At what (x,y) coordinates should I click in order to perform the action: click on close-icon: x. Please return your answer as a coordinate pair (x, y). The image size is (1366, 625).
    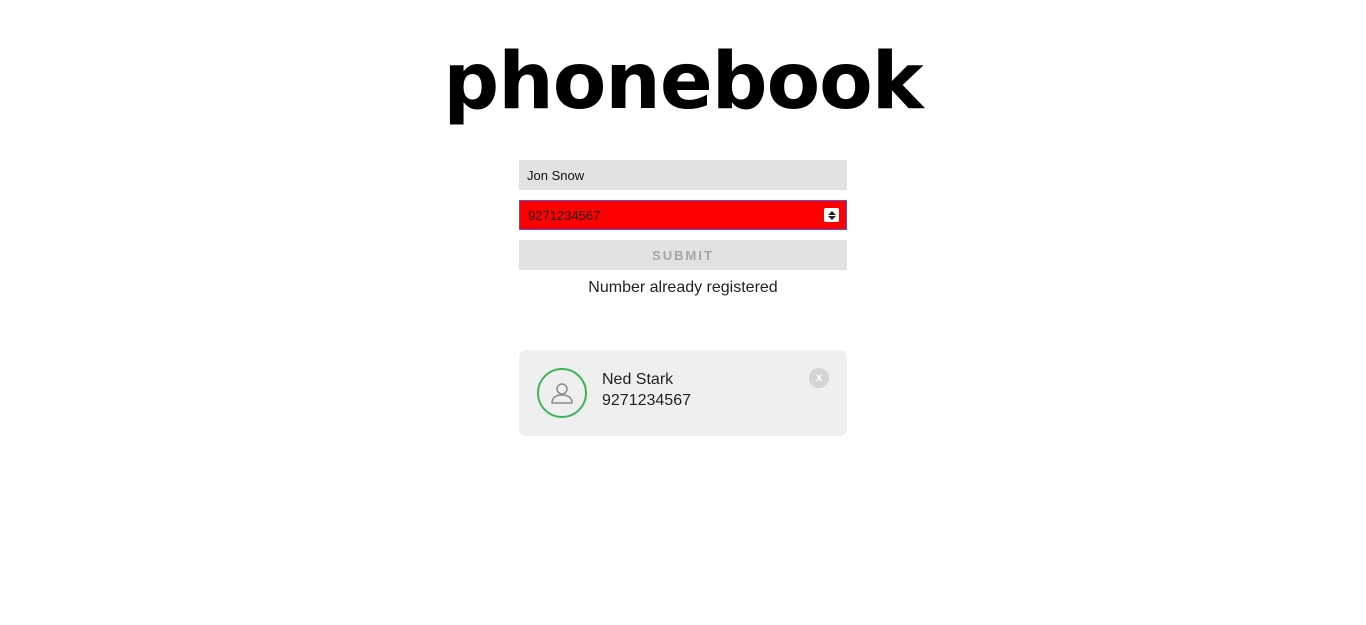
    Looking at the image, I should click on (819, 377).